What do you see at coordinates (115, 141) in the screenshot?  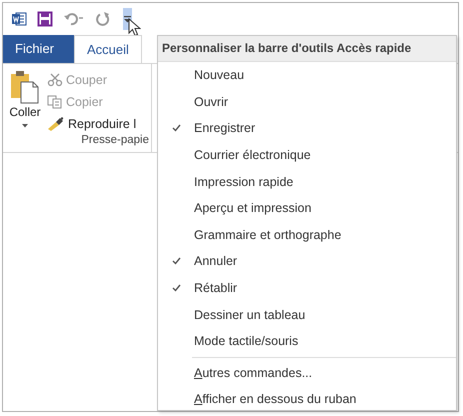 I see `group-label: Presse-papie` at bounding box center [115, 141].